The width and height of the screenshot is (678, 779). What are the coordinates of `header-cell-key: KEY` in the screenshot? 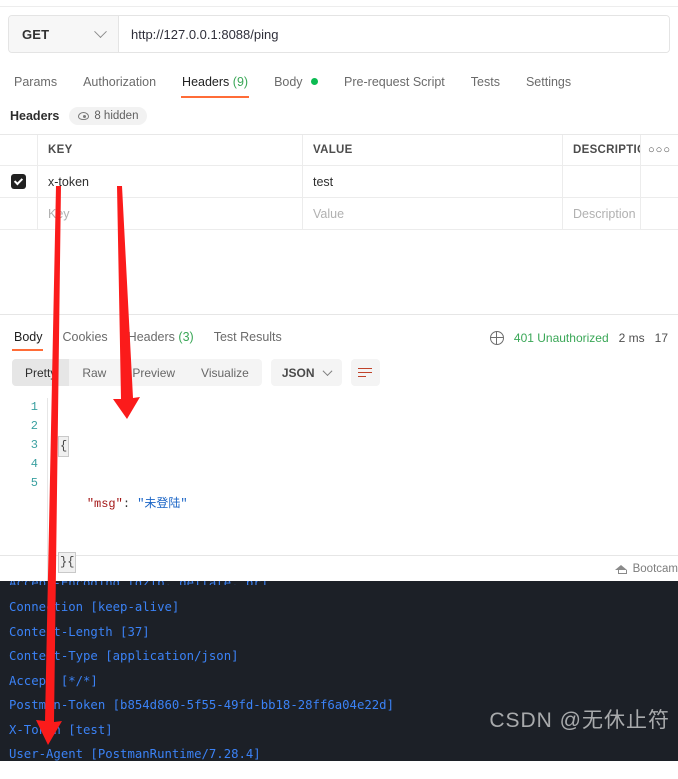 It's located at (170, 150).